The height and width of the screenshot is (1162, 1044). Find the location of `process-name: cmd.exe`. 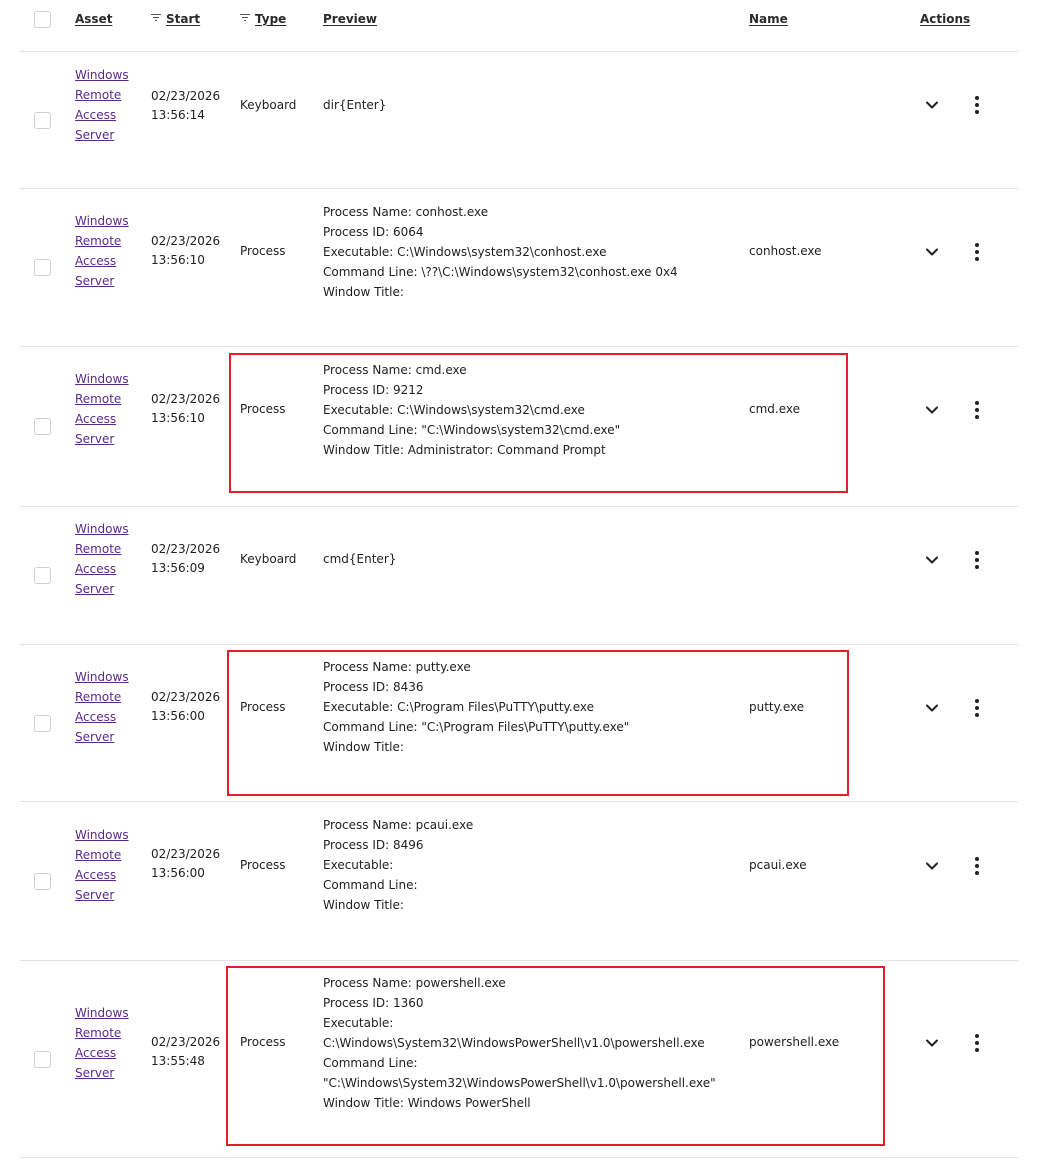

process-name: cmd.exe is located at coordinates (775, 409).